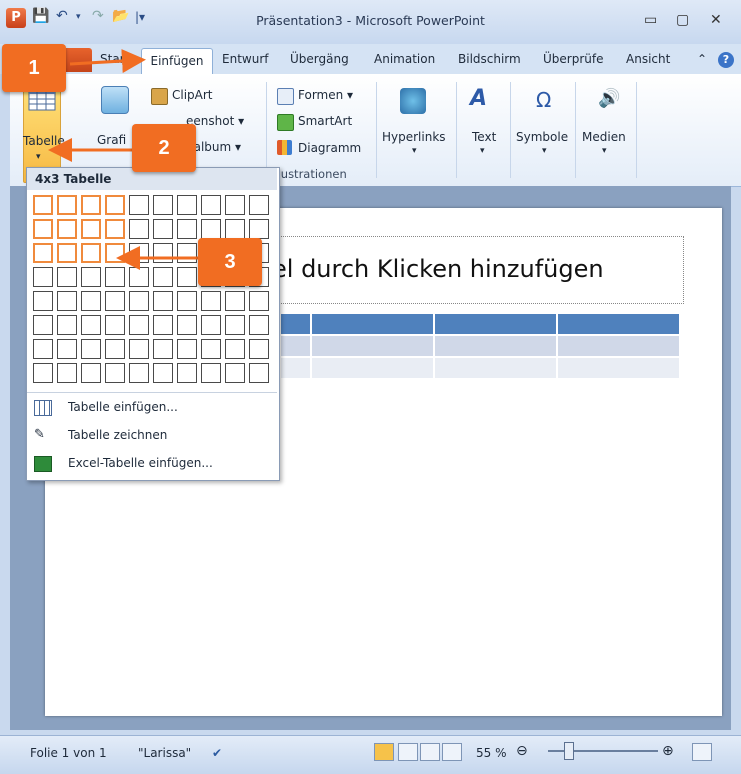 Image resolution: width=741 pixels, height=774 pixels. I want to click on speaker-icon: 🔊, so click(609, 98).